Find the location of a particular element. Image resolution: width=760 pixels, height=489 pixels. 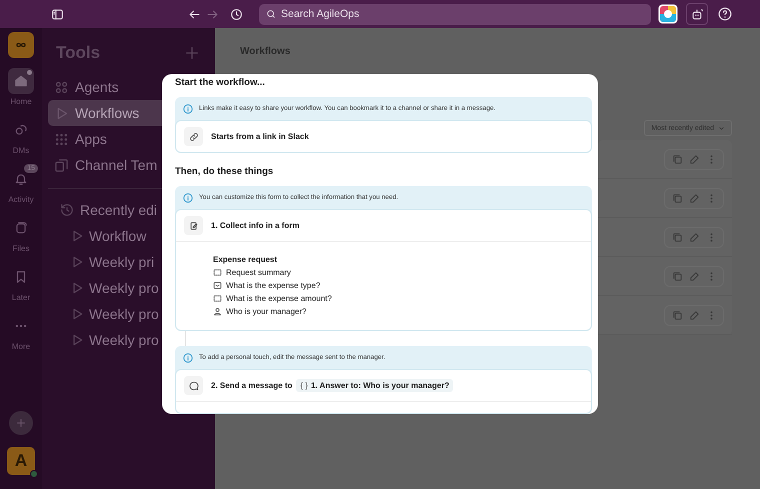

rail-item: Home is located at coordinates (21, 92).